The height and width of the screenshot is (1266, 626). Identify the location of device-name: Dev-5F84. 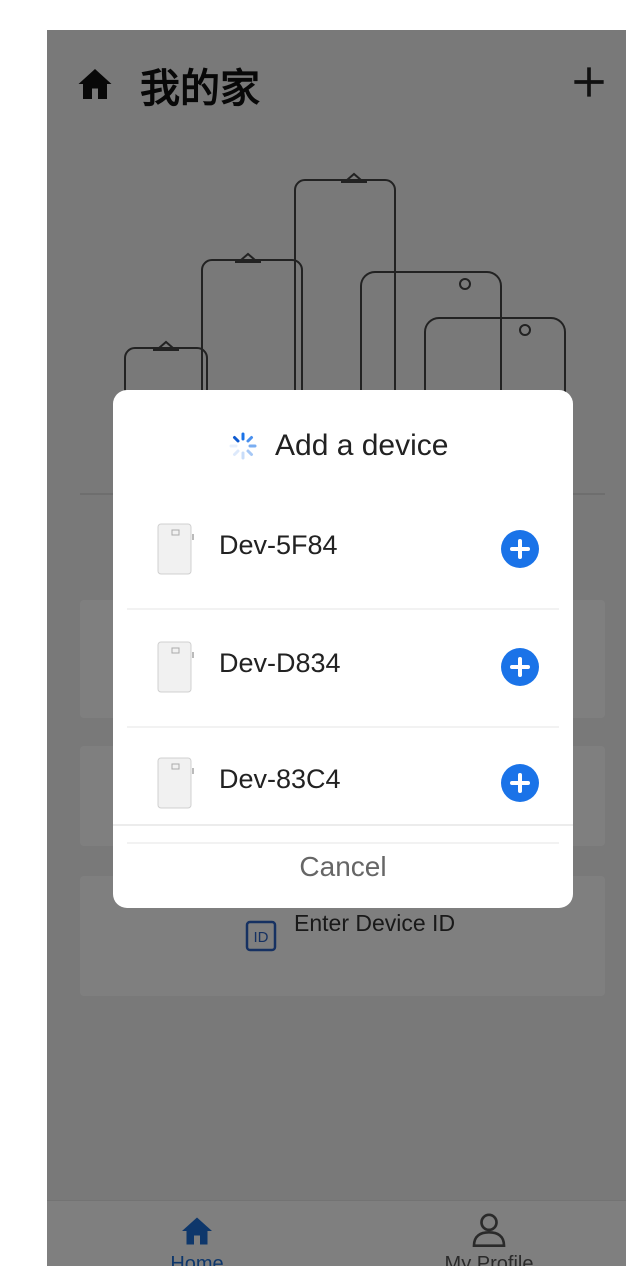
(278, 545).